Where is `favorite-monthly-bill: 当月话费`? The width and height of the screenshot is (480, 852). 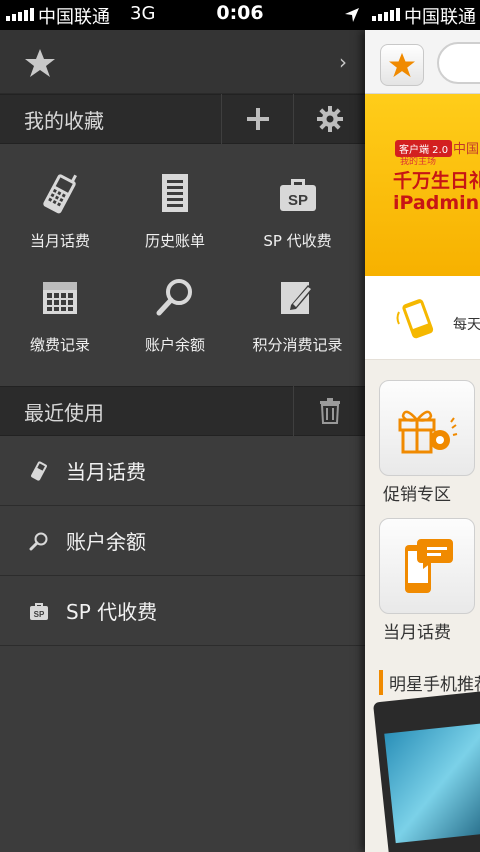 favorite-monthly-bill: 当月话费 is located at coordinates (60, 208).